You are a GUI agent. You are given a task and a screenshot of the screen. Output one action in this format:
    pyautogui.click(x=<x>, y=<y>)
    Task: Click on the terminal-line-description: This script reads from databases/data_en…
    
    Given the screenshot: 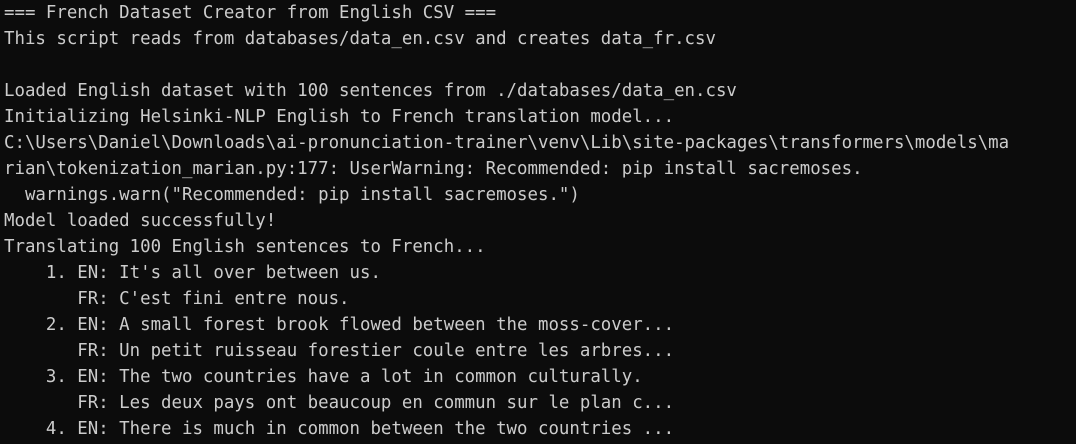 What is the action you would take?
    pyautogui.click(x=360, y=39)
    